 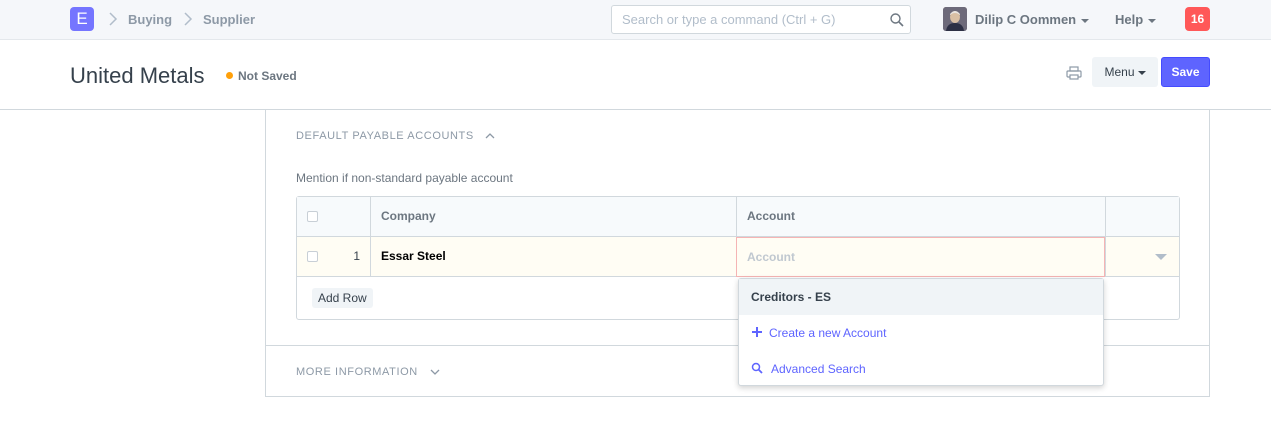 I want to click on create-new-account-label: Create a new Account, so click(x=828, y=333).